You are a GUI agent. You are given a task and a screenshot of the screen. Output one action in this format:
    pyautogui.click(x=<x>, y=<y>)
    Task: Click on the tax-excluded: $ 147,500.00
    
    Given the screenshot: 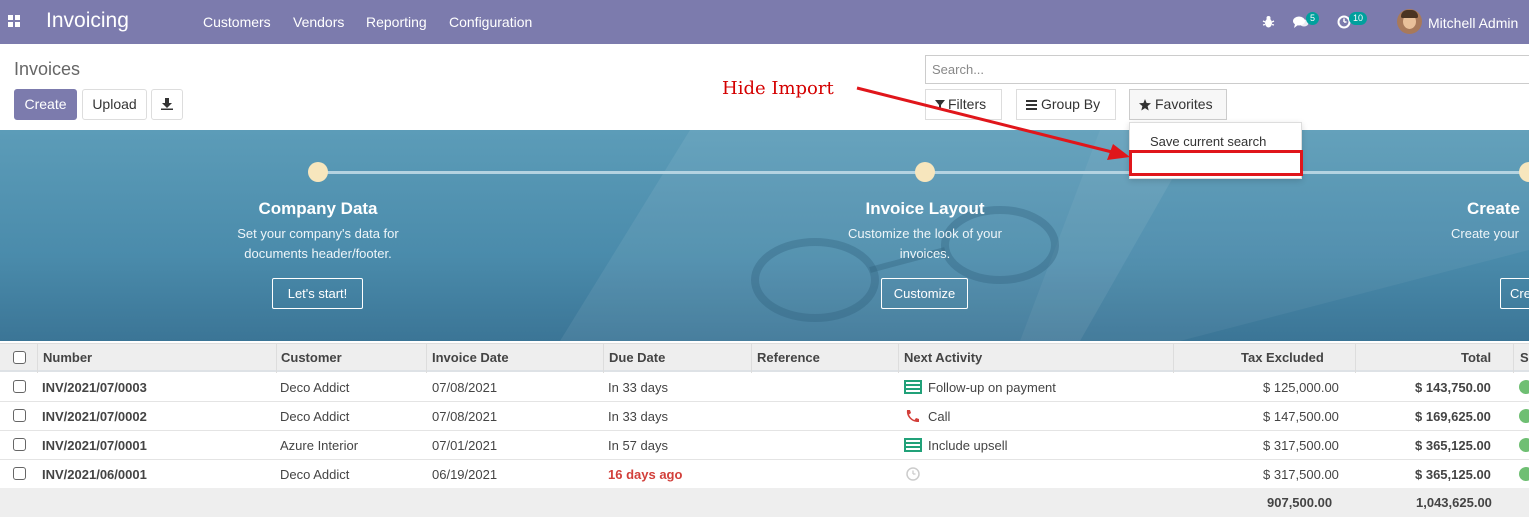 What is the action you would take?
    pyautogui.click(x=1301, y=416)
    